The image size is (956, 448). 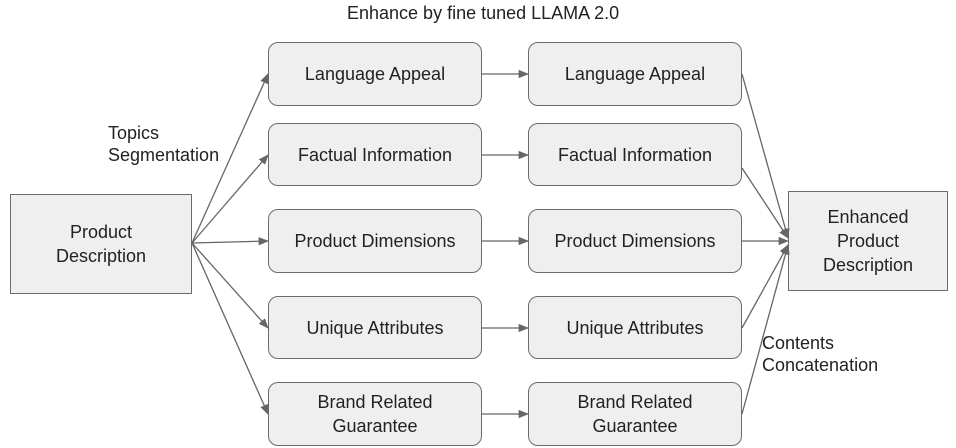 I want to click on input-box-label: Product Description, so click(x=101, y=244).